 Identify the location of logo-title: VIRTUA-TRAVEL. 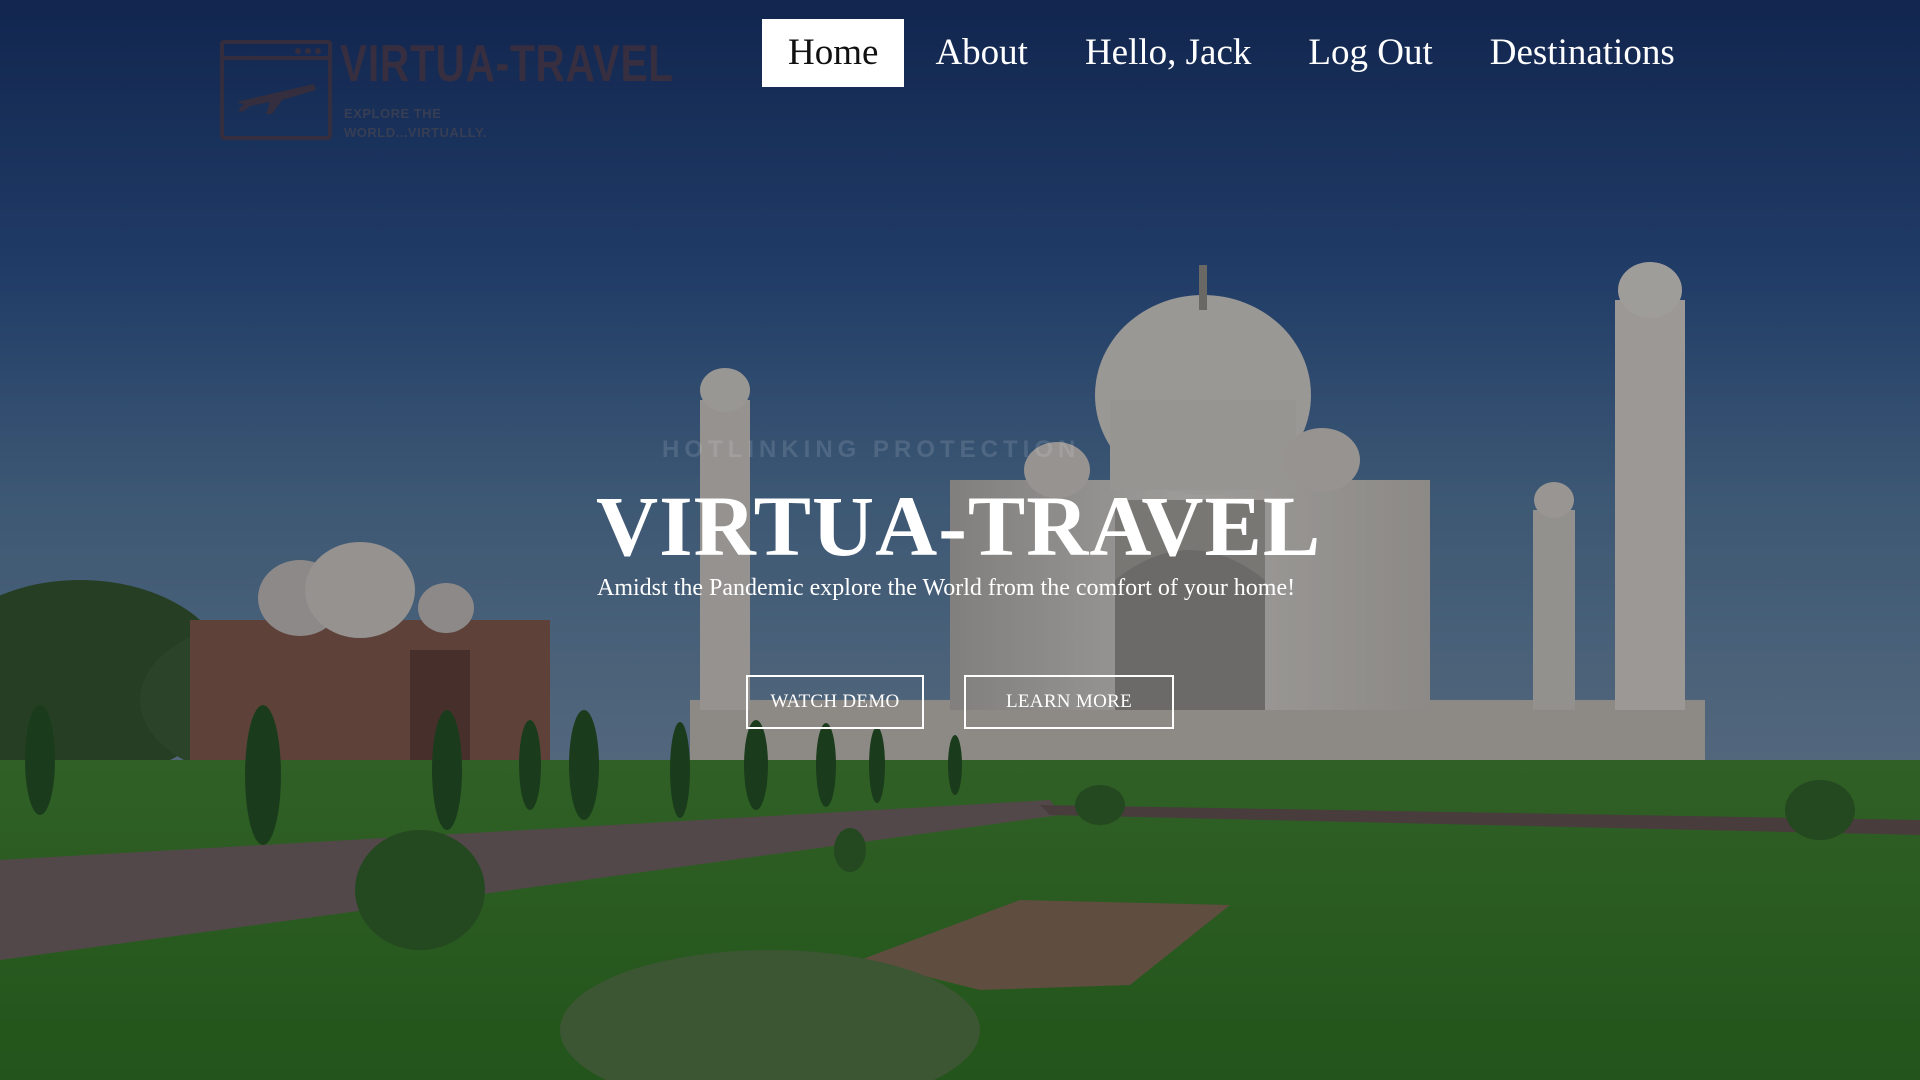
(507, 64).